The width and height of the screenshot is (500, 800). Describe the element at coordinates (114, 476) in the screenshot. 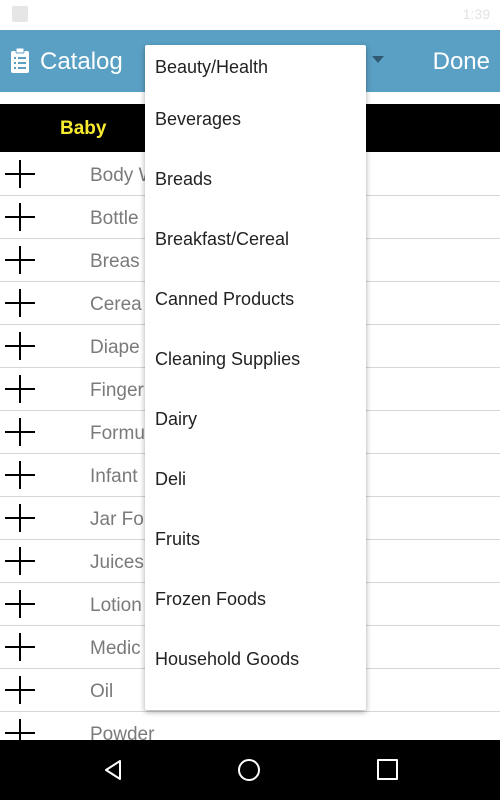

I see `list-item-label: Infant` at that location.